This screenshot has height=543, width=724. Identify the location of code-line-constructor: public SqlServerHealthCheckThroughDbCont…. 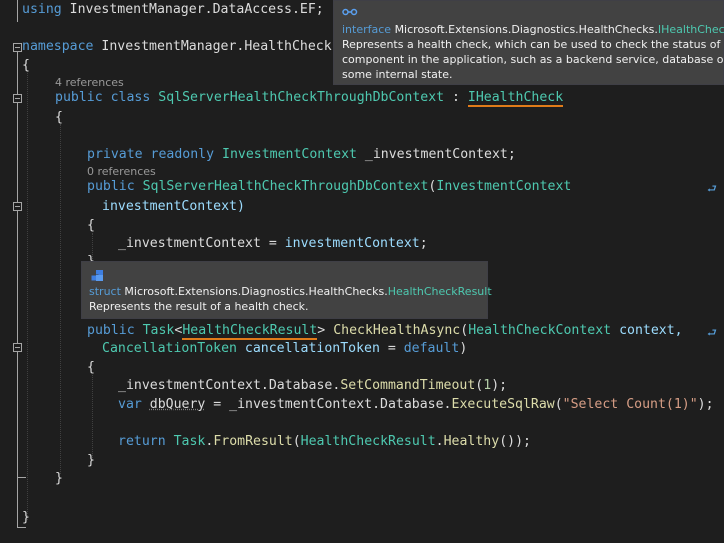
(329, 186).